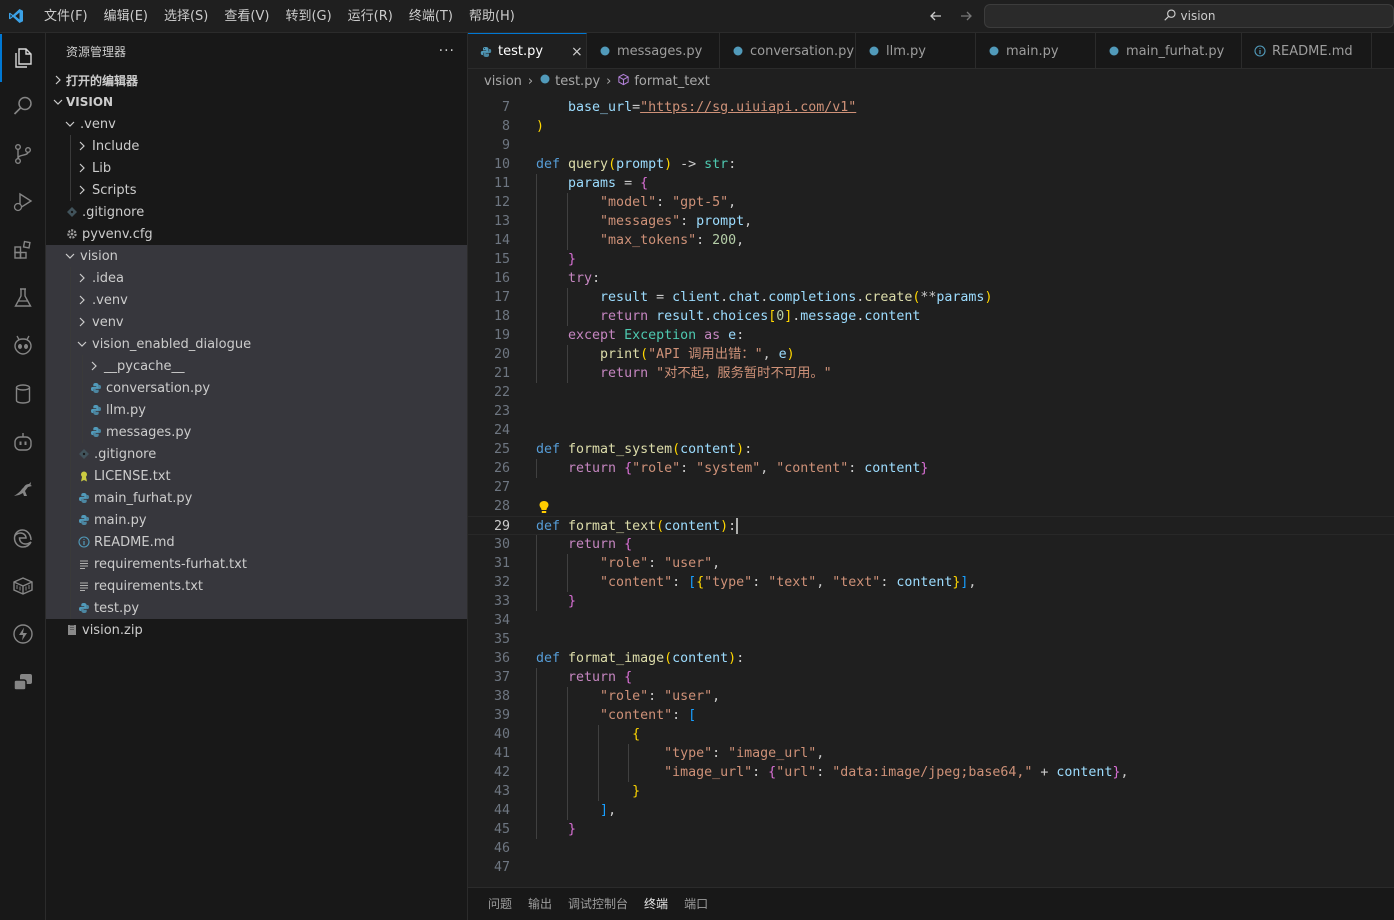 This screenshot has height=920, width=1394. Describe the element at coordinates (966, 16) in the screenshot. I see `forward-arrow-icon` at that location.